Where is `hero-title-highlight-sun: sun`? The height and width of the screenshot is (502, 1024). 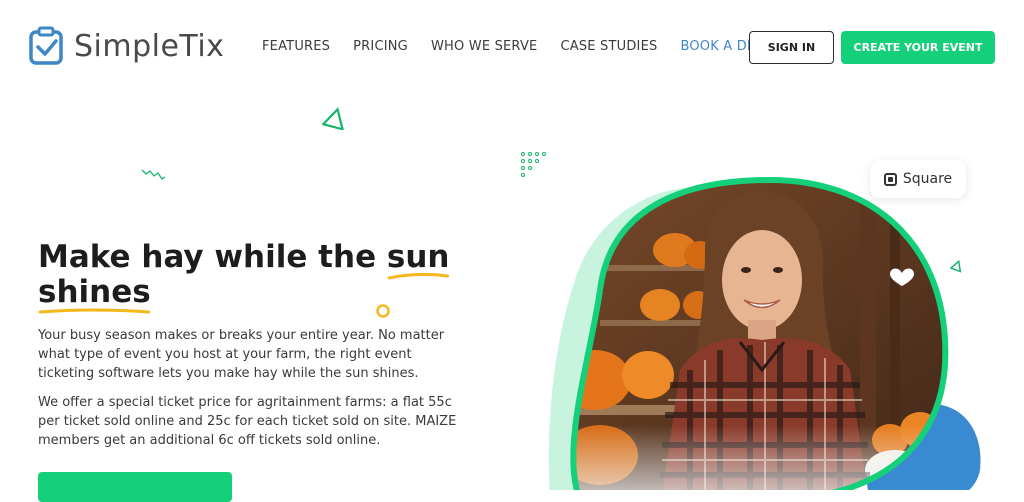
hero-title-highlight-sun: sun is located at coordinates (418, 259).